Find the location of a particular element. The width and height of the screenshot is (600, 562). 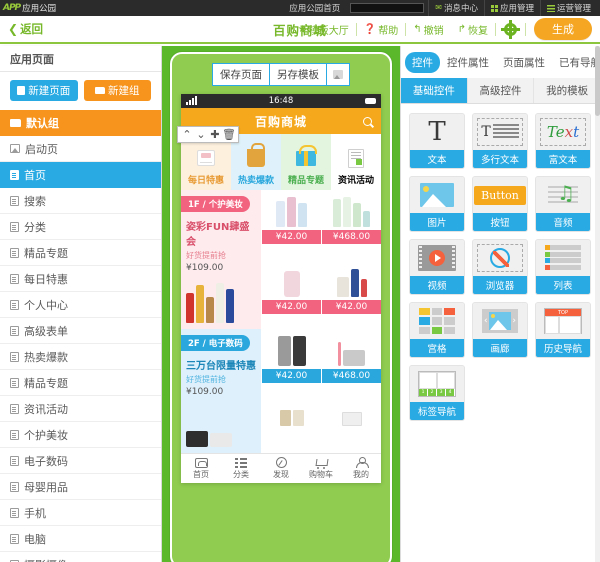

sidebar-item-baby: 母婴用品 is located at coordinates (80, 487).